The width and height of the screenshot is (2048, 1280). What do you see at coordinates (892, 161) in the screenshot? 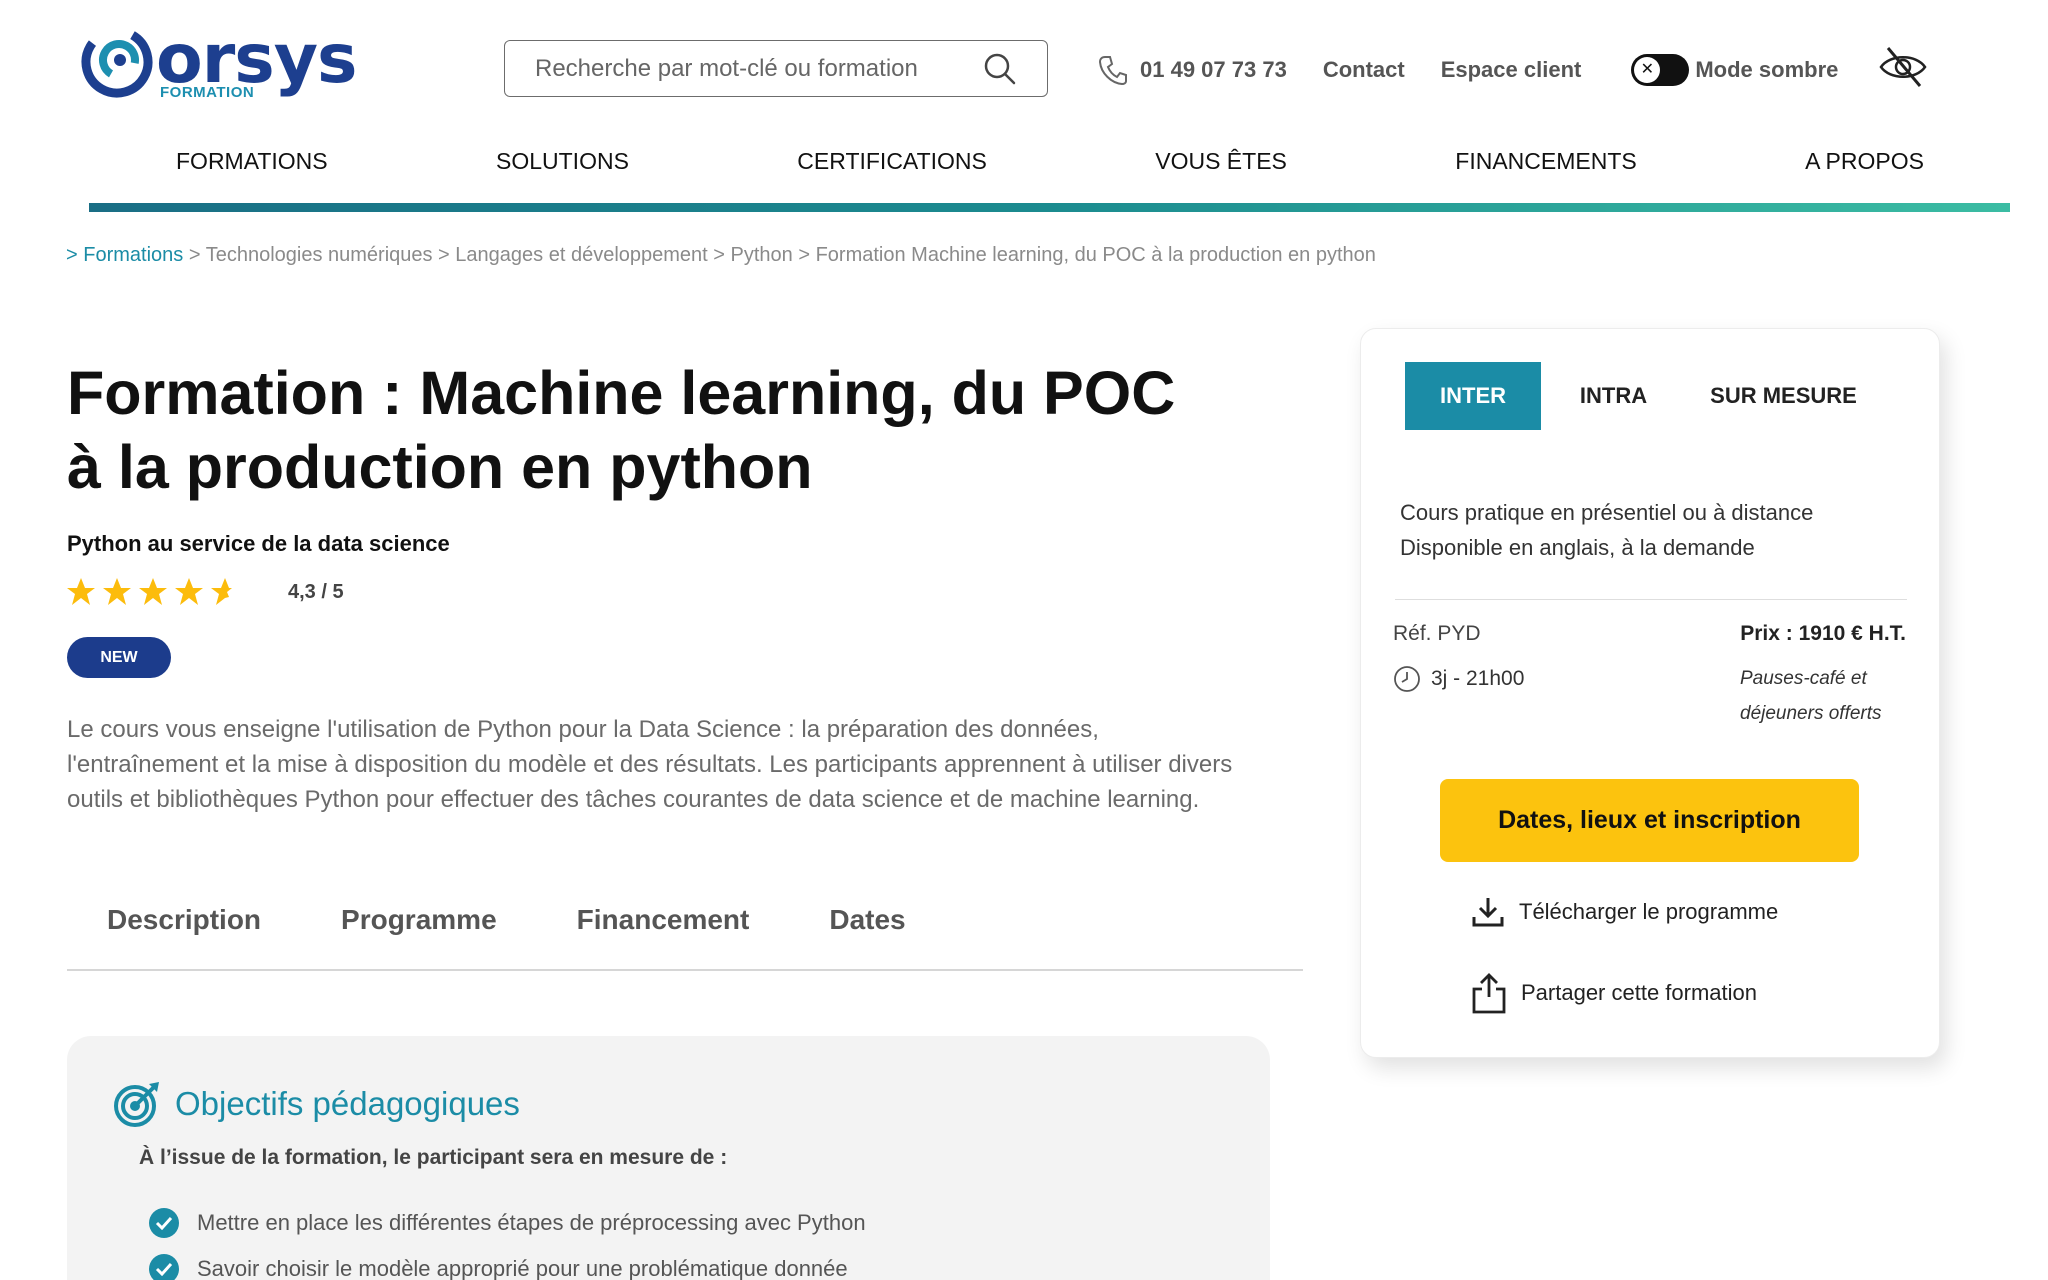
I see `nav-item-certifications: CERTIFICATIONS` at bounding box center [892, 161].